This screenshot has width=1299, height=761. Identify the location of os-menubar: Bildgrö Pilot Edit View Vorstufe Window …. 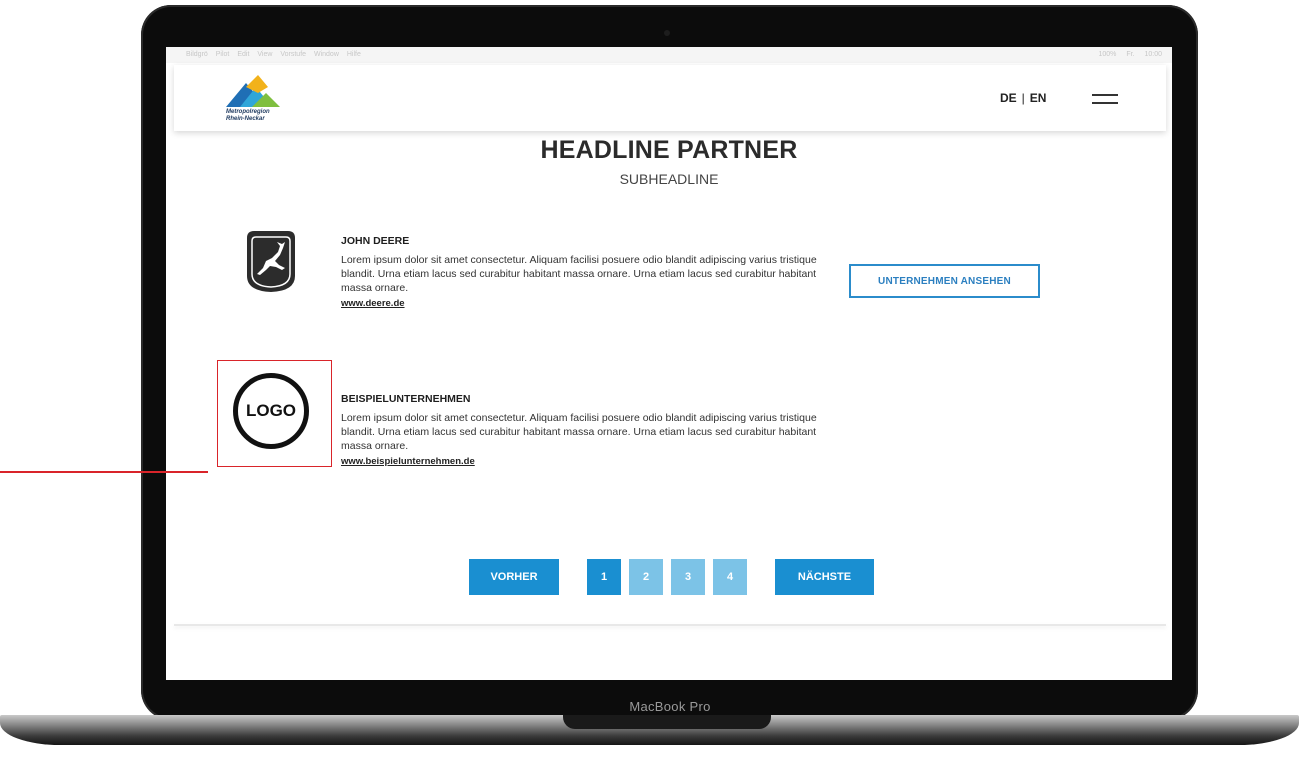
(669, 55).